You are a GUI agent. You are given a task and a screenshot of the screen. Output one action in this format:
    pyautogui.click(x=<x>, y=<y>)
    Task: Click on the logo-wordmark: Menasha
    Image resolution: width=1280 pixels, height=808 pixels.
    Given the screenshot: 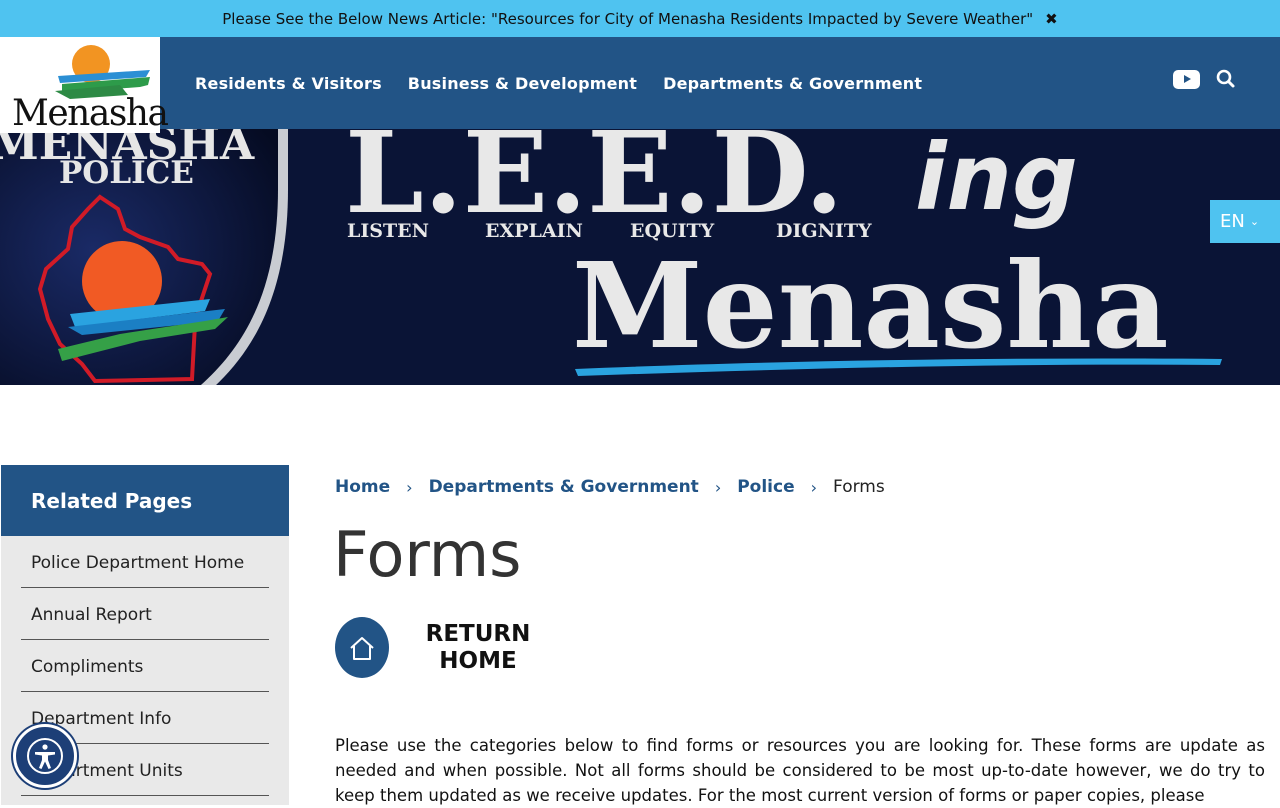 What is the action you would take?
    pyautogui.click(x=90, y=113)
    